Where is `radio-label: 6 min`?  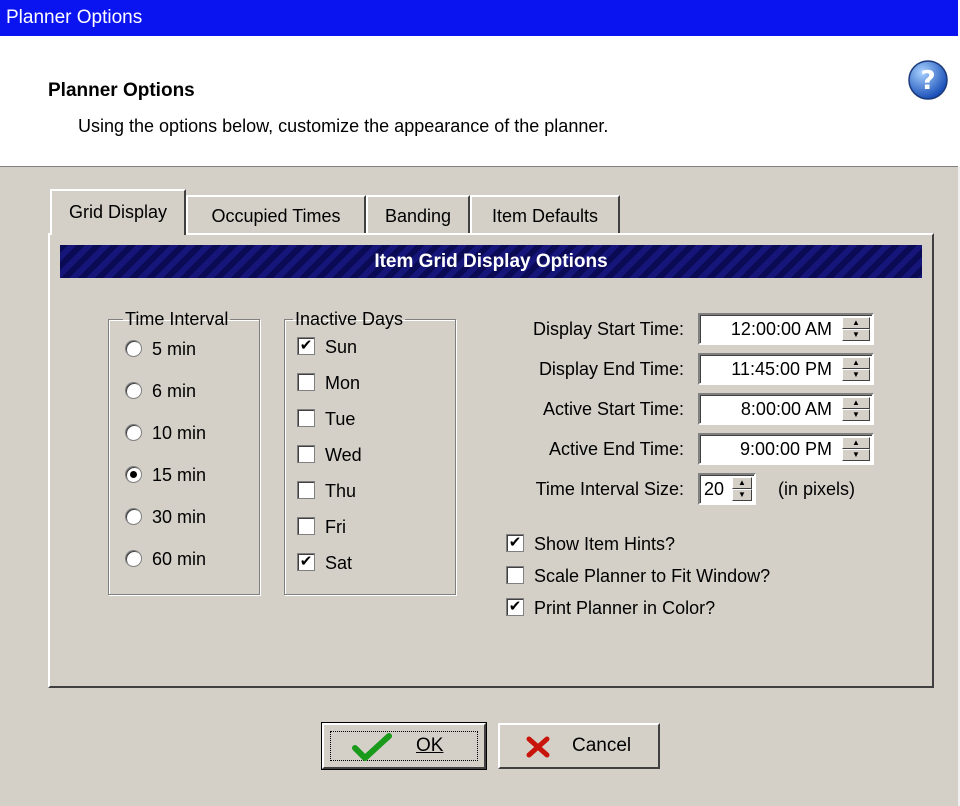
radio-label: 6 min is located at coordinates (174, 391).